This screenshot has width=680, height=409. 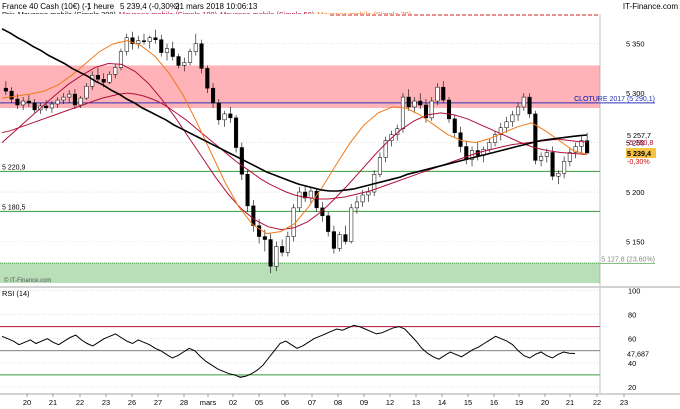 What do you see at coordinates (285, 402) in the screenshot?
I see `x-tick-label: 06` at bounding box center [285, 402].